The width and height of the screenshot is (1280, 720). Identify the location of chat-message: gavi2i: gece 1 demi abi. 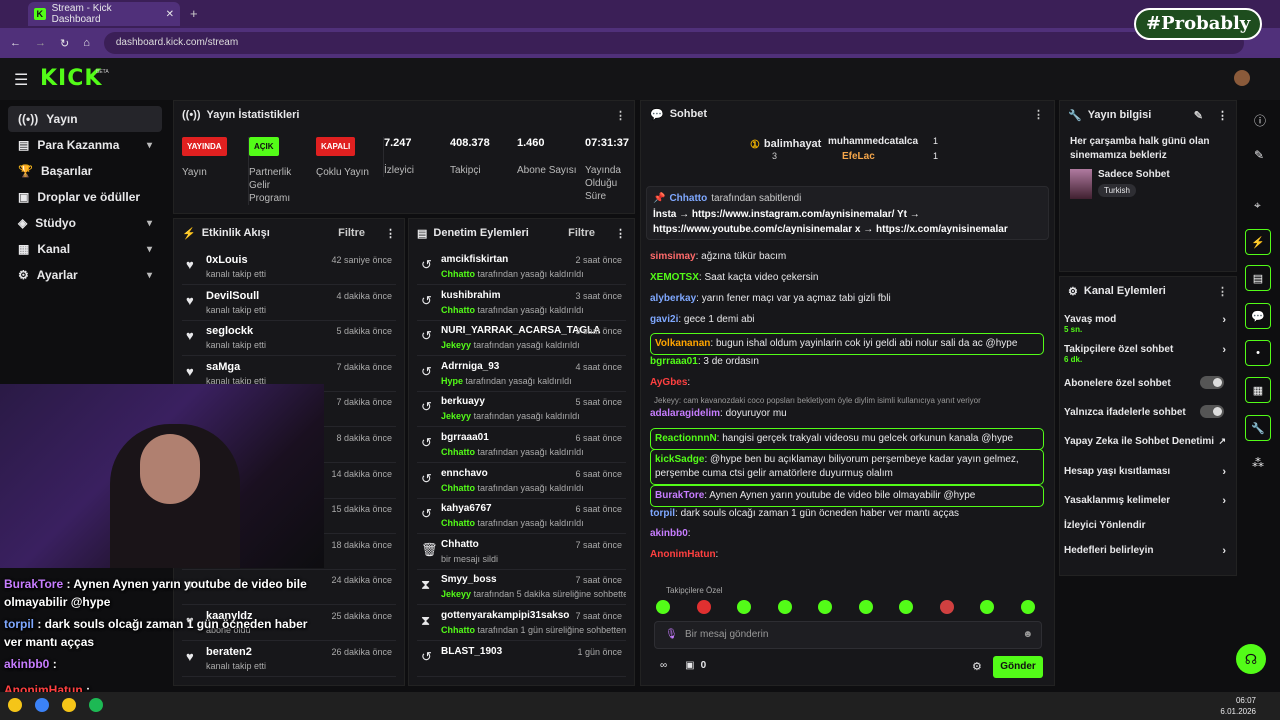
(847, 320).